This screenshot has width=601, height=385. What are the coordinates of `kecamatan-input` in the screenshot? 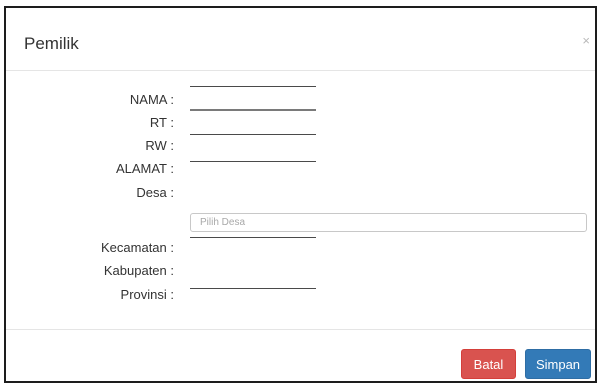 It's located at (253, 237).